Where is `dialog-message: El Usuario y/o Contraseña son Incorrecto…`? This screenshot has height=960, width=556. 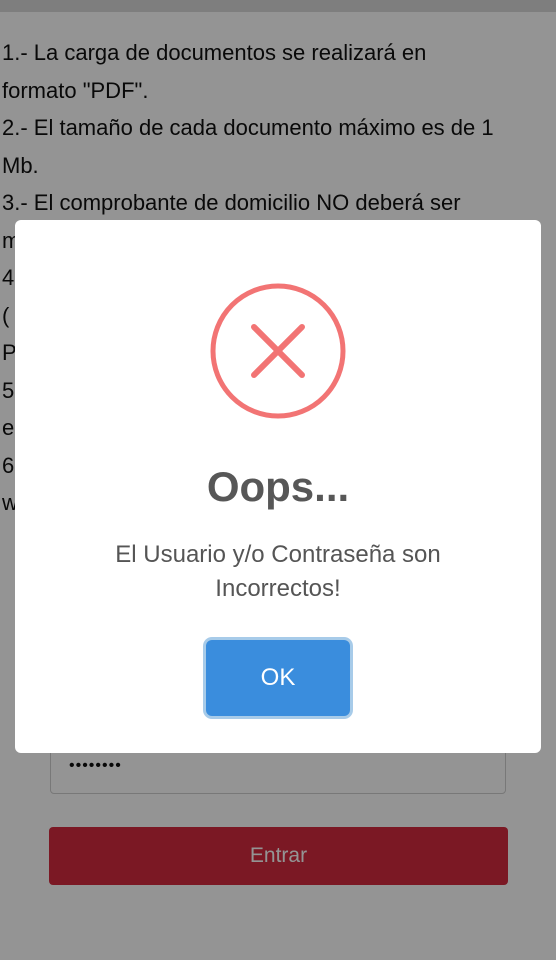 dialog-message: El Usuario y/o Contraseña son Incorrecto… is located at coordinates (278, 572).